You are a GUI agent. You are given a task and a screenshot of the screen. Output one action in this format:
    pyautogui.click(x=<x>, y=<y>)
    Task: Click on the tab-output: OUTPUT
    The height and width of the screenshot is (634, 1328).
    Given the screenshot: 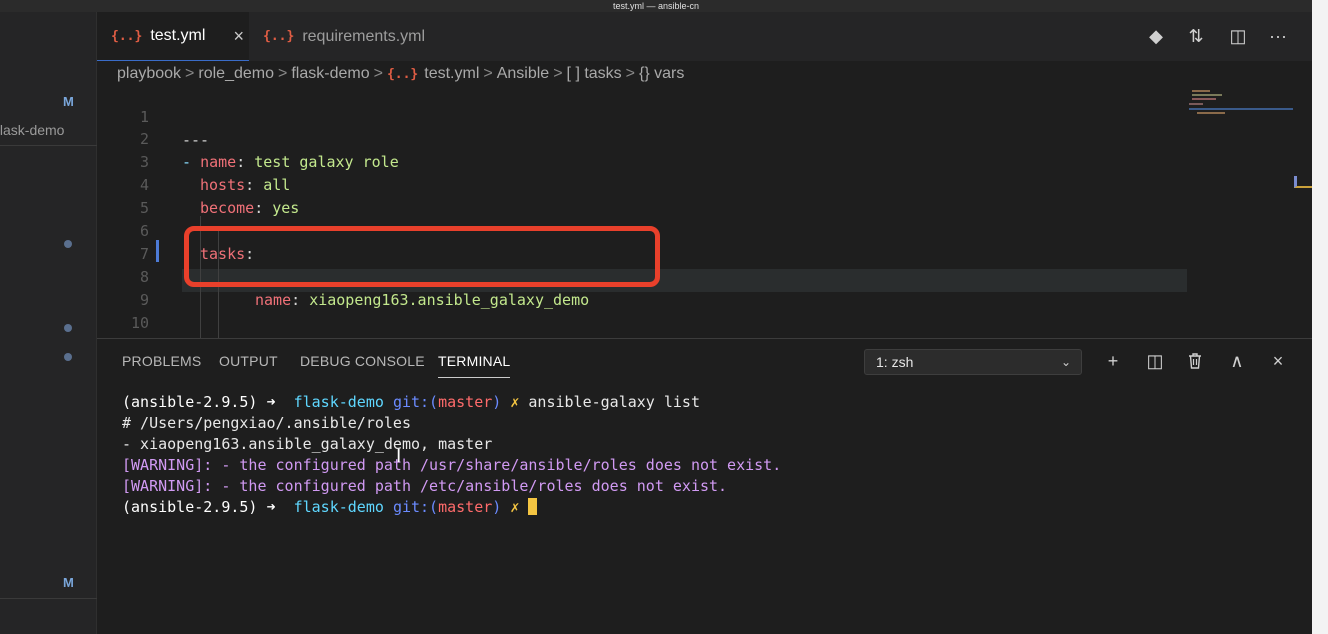 What is the action you would take?
    pyautogui.click(x=248, y=361)
    